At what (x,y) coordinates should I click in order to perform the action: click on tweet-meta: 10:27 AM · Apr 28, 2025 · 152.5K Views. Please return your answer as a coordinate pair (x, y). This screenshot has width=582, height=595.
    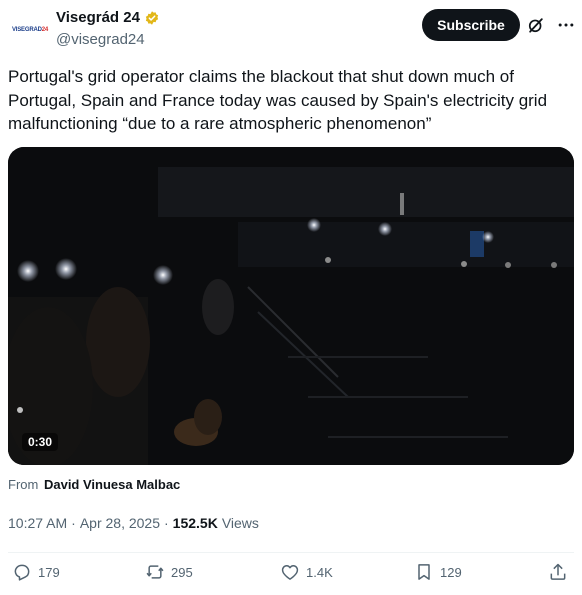
    Looking at the image, I should click on (133, 523).